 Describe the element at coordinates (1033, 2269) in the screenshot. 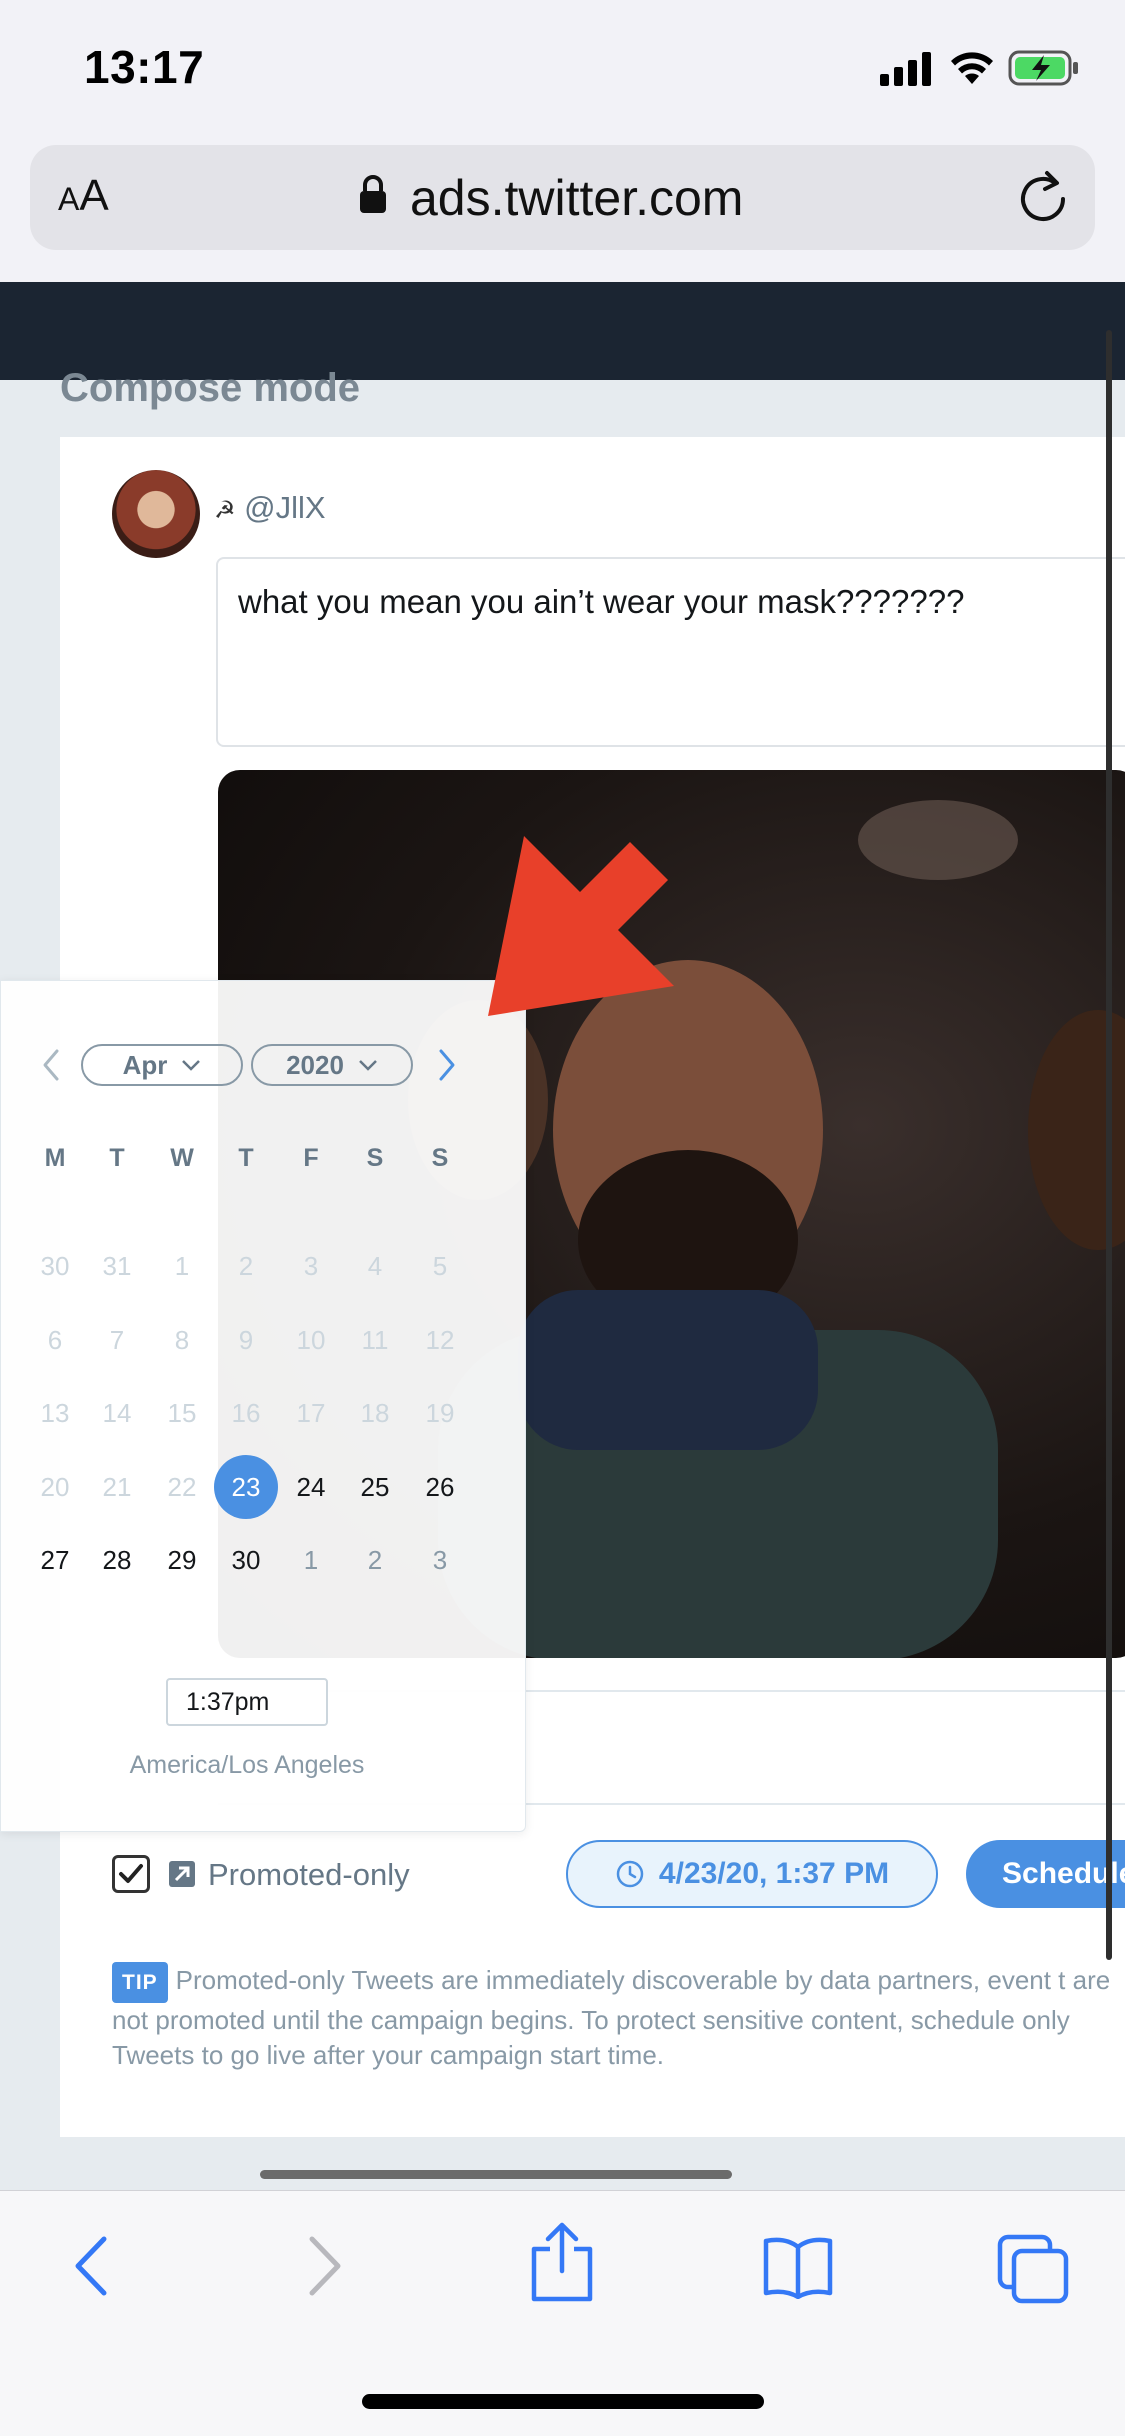

I see `tabs-icon` at that location.